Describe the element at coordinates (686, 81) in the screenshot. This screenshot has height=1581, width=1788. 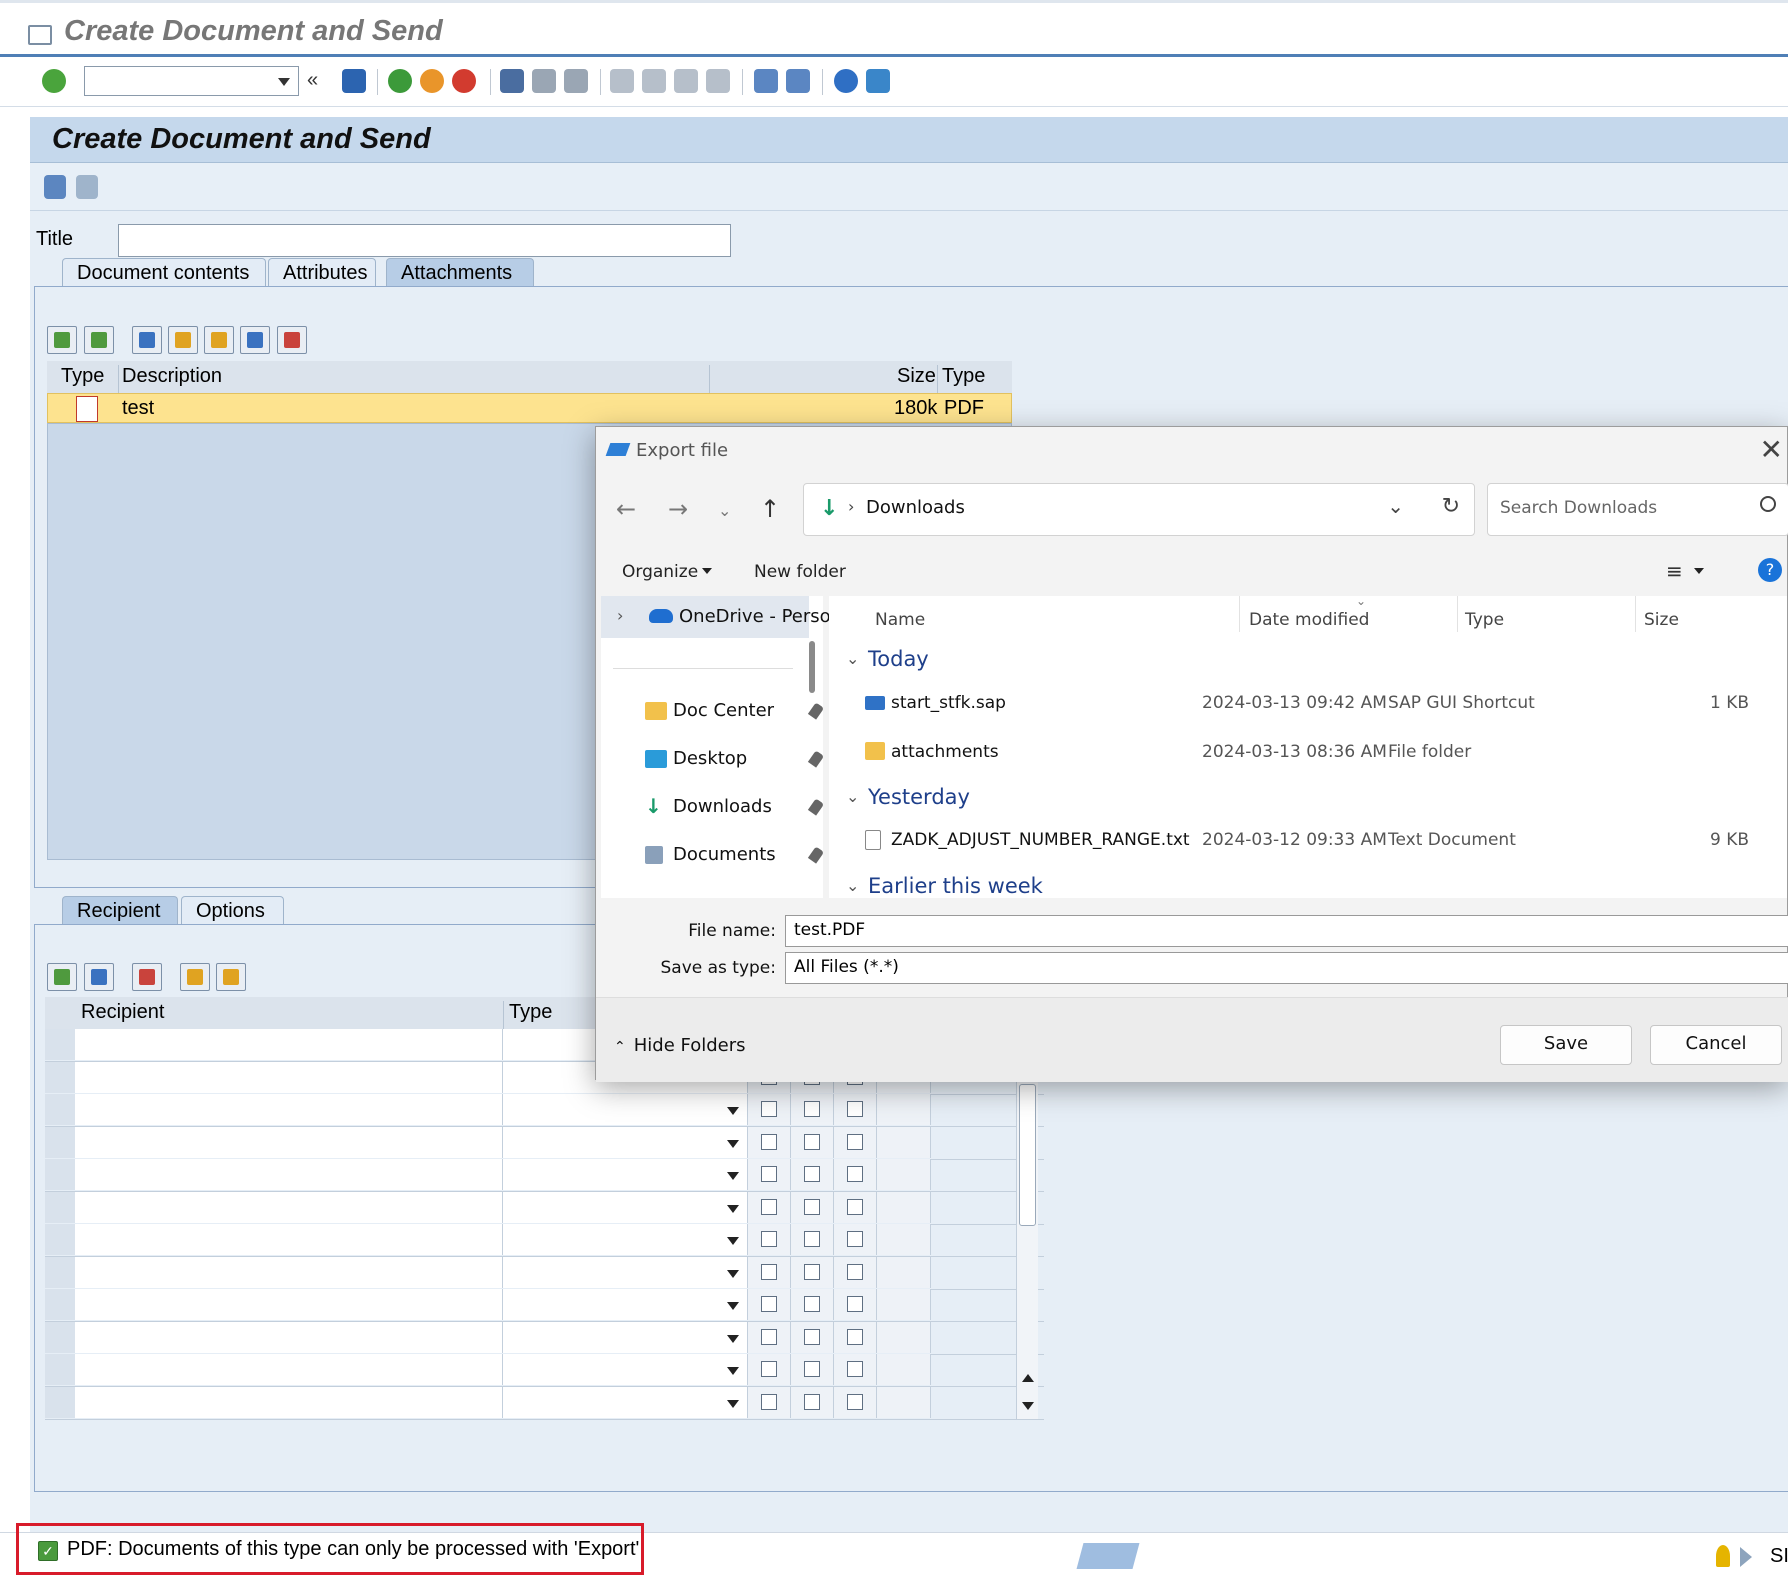
I see `next-page-icon` at that location.